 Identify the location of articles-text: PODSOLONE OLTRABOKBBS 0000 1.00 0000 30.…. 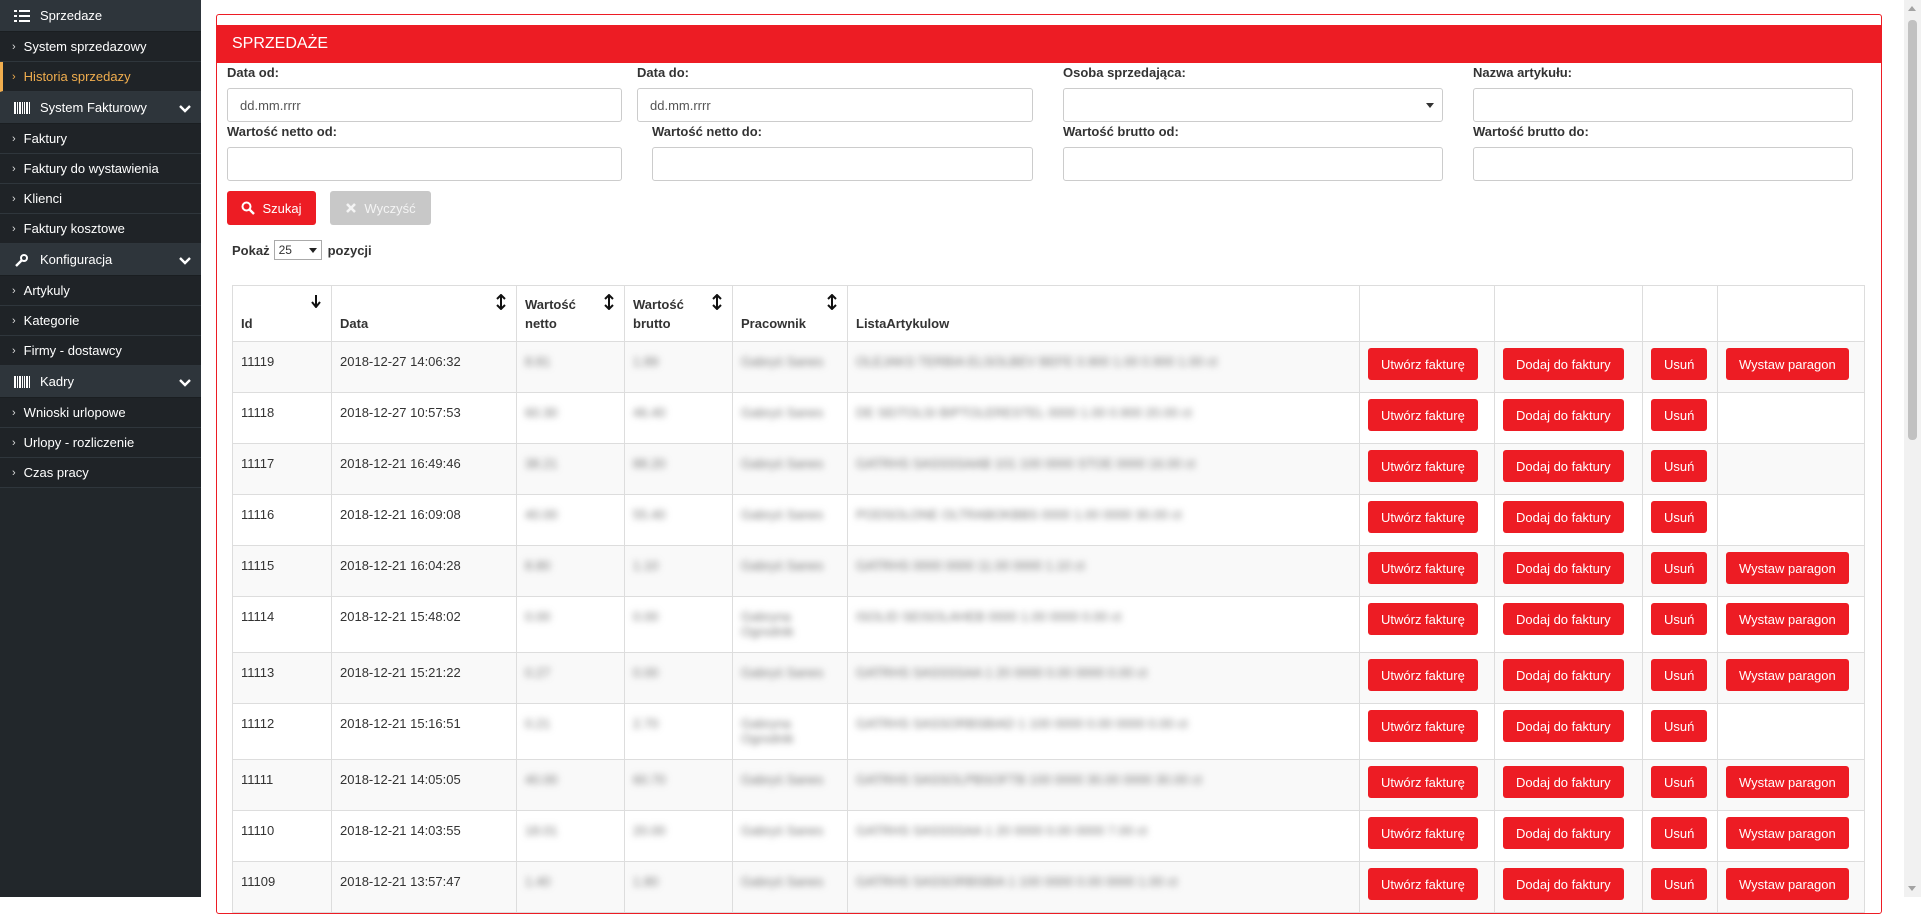
(1019, 514).